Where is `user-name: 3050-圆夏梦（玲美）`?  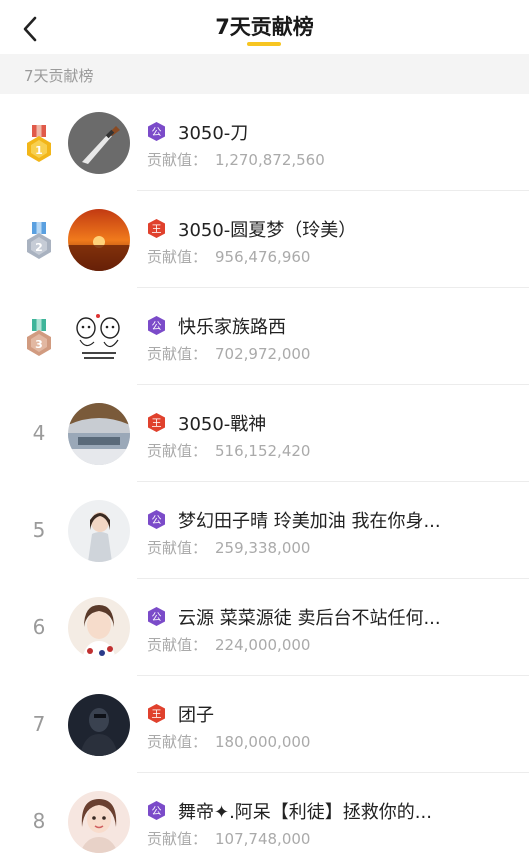 user-name: 3050-圆夏梦（玲美） is located at coordinates (267, 229).